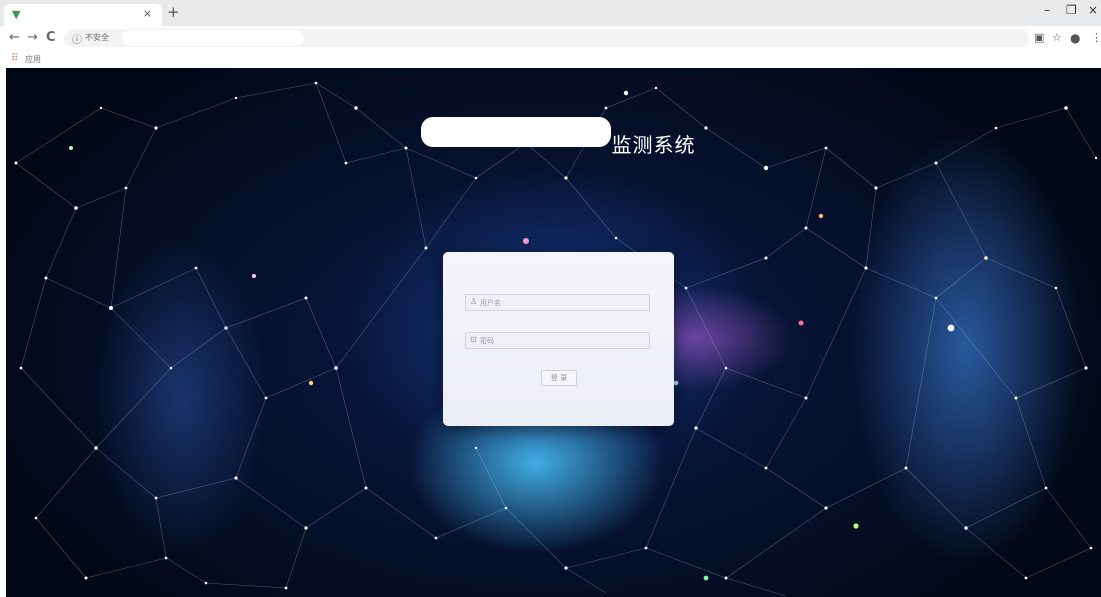 The width and height of the screenshot is (1101, 597). I want to click on address-bar: ⓘ 不安全, so click(546, 38).